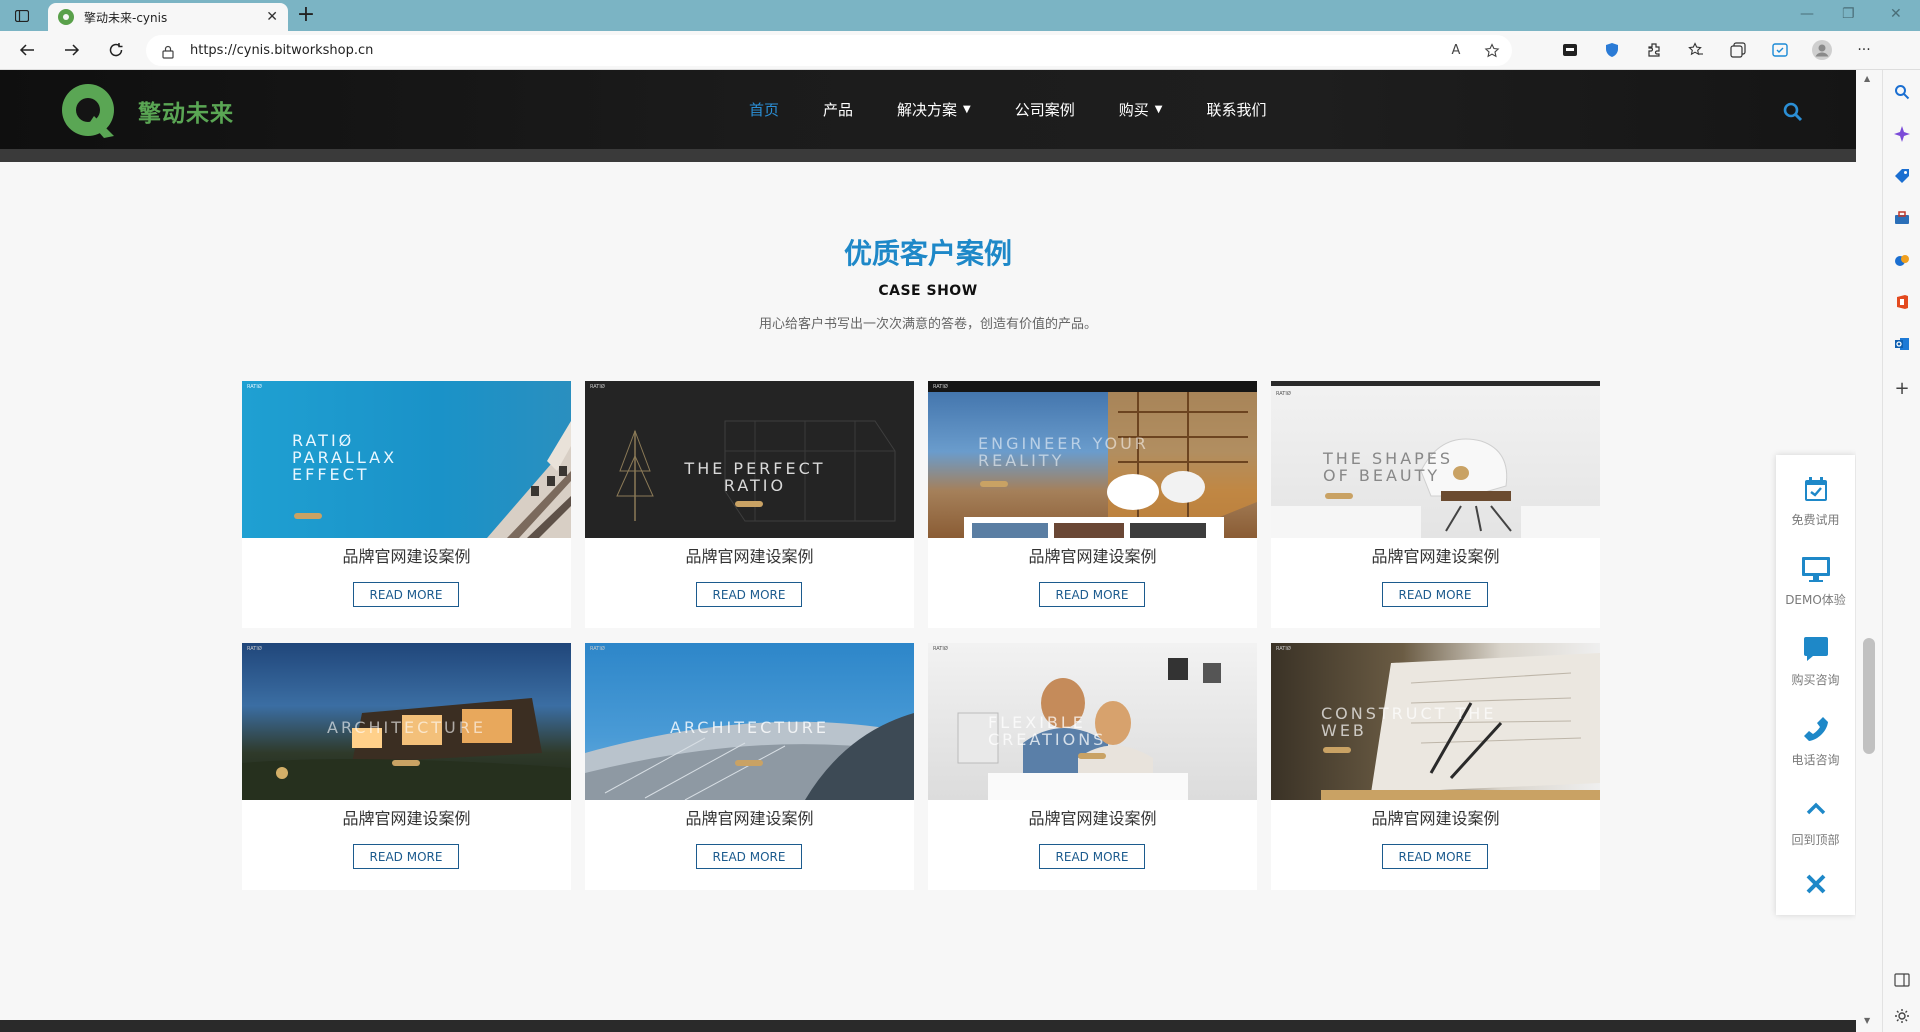 Image resolution: width=1920 pixels, height=1032 pixels. What do you see at coordinates (345, 457) in the screenshot?
I see `thumbnail-hero-text: RATIØ PARALLAX EFFECT` at bounding box center [345, 457].